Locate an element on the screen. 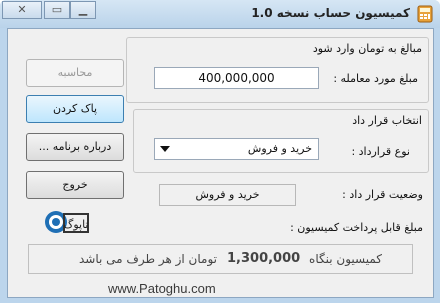 The width and height of the screenshot is (440, 303). contract-status-value: خرید و فروش is located at coordinates (227, 195).